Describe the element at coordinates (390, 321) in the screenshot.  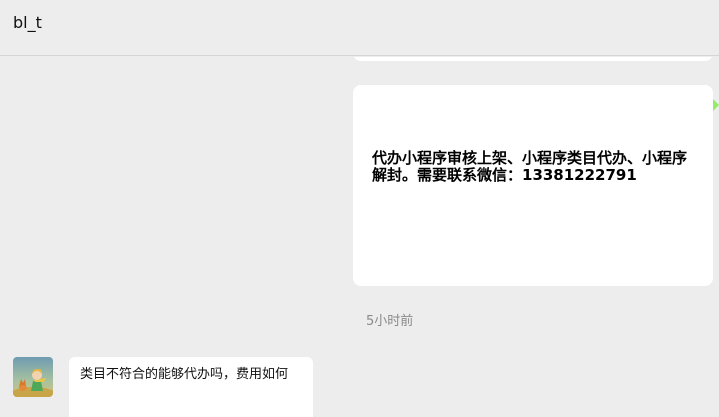
I see `message-timestamp: 5小时前` at that location.